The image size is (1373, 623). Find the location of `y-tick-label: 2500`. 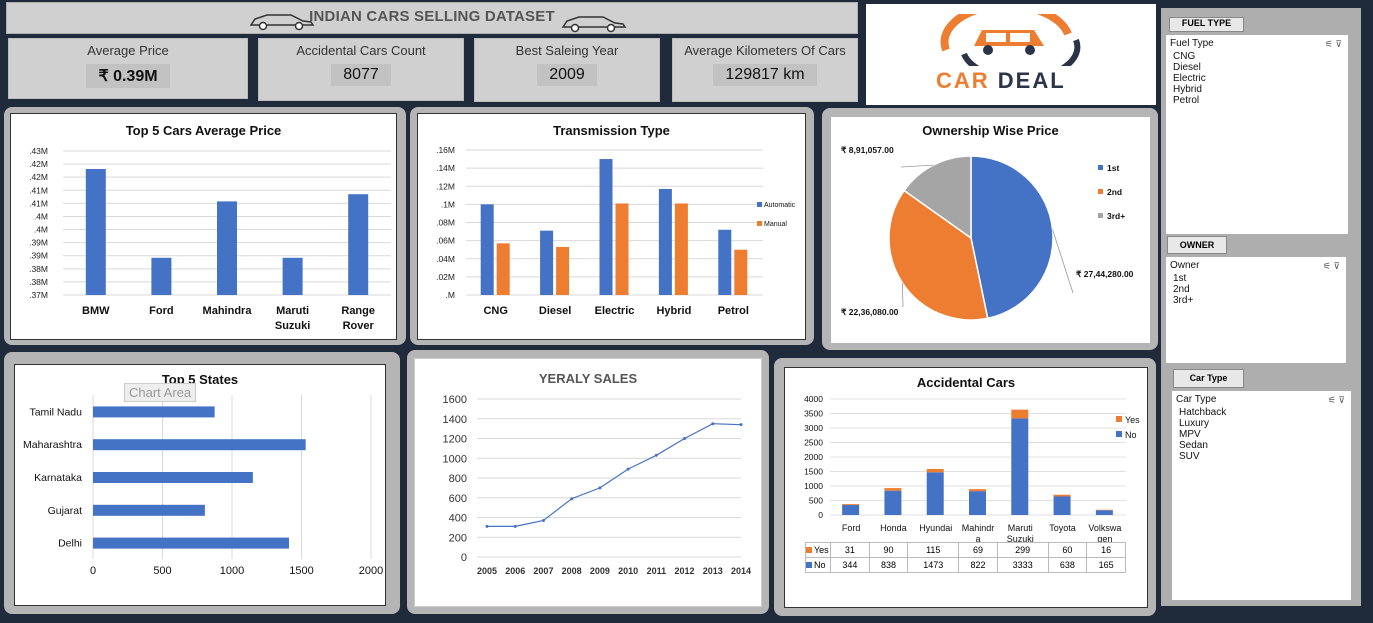

y-tick-label: 2500 is located at coordinates (813, 443).